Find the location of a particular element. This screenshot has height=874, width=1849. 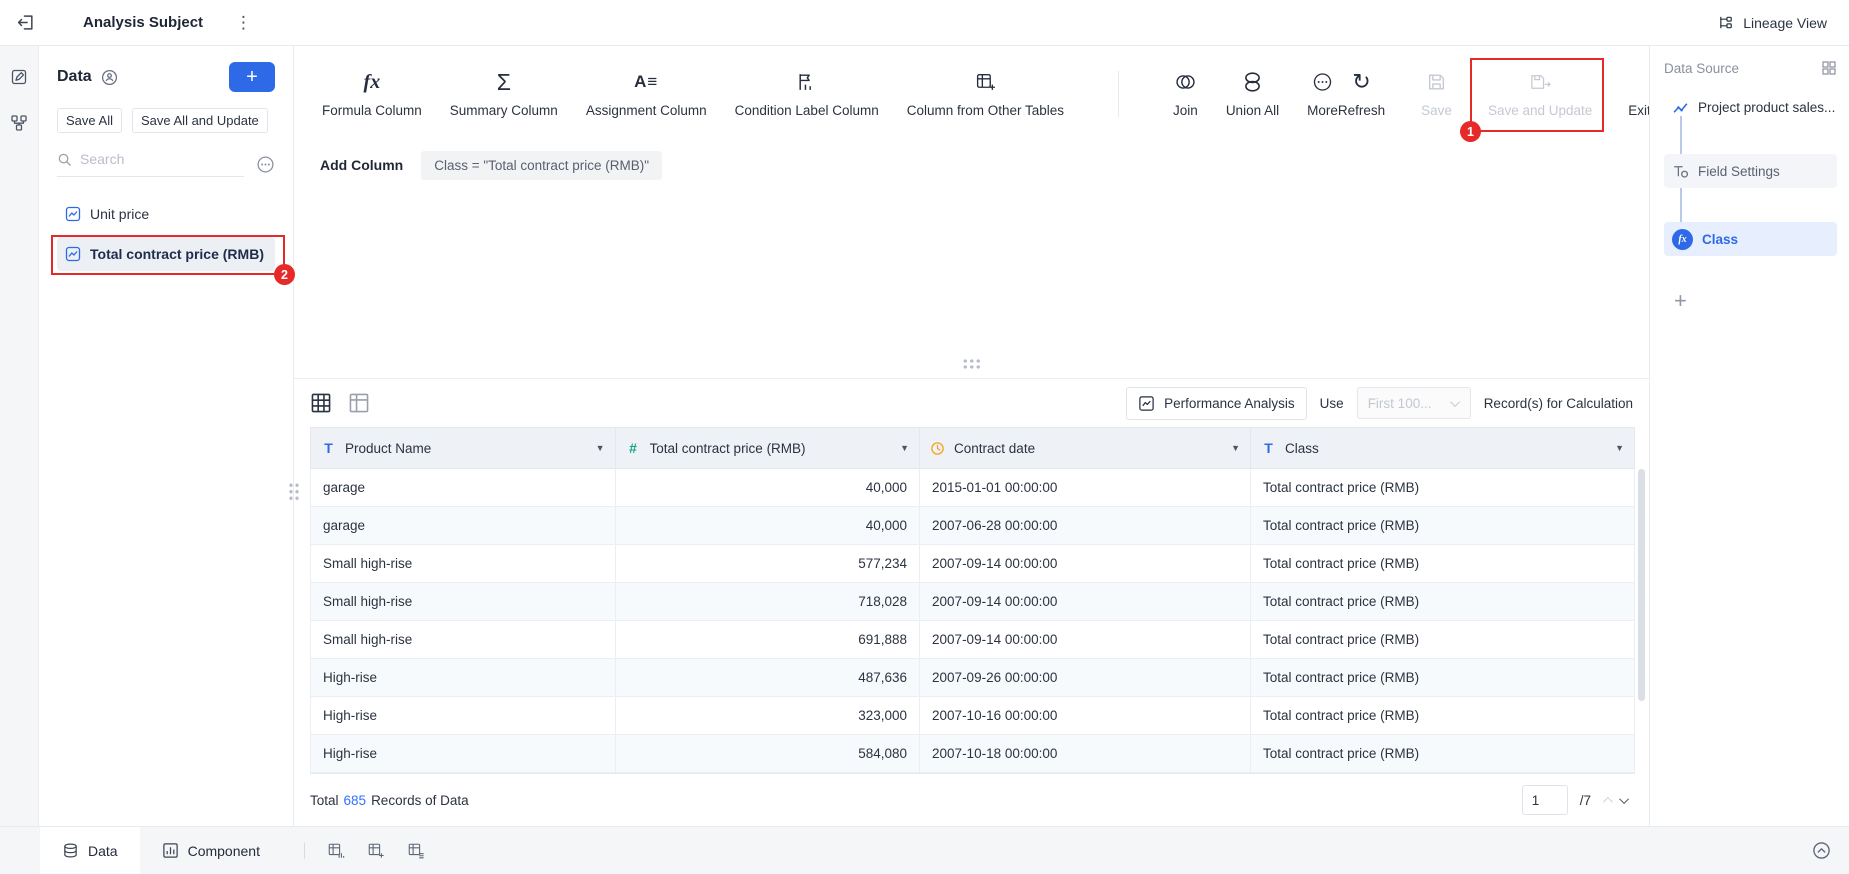

save-all-and-update-button: Save All and Update is located at coordinates (199, 120).